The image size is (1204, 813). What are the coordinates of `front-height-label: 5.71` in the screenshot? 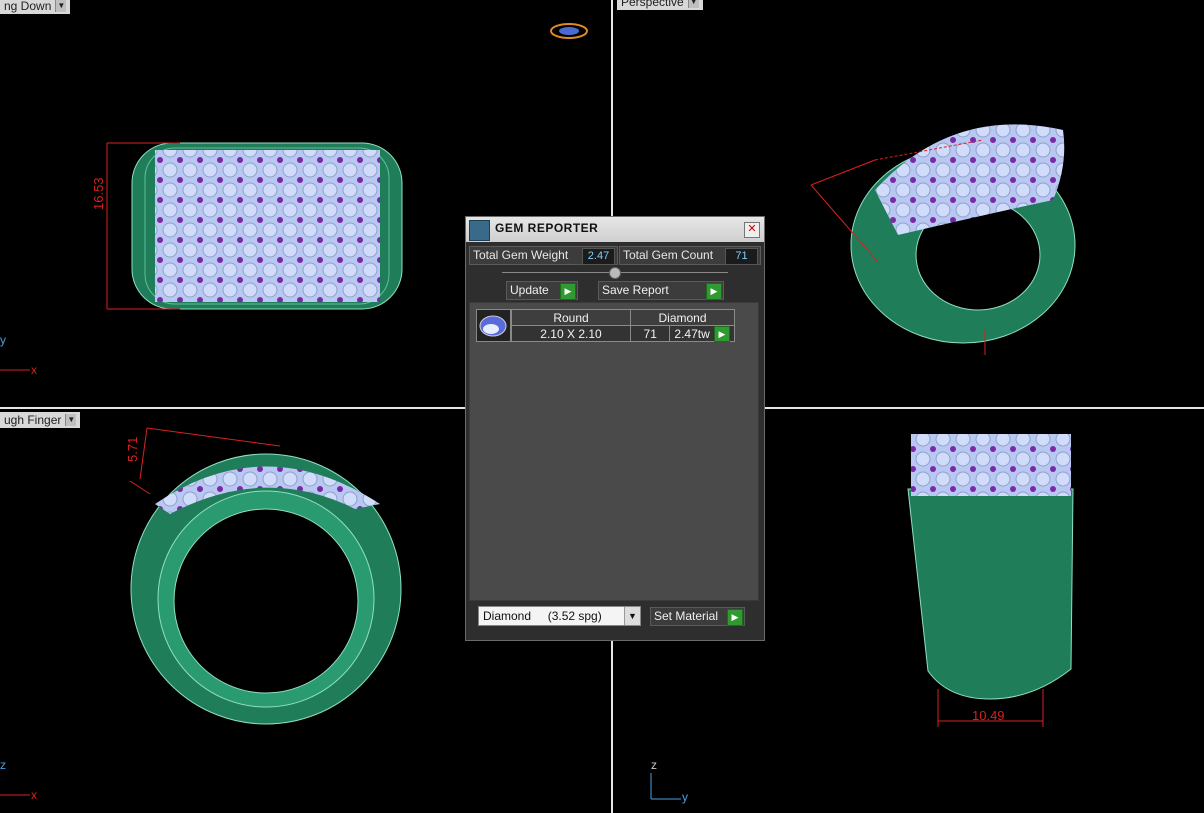 It's located at (132, 449).